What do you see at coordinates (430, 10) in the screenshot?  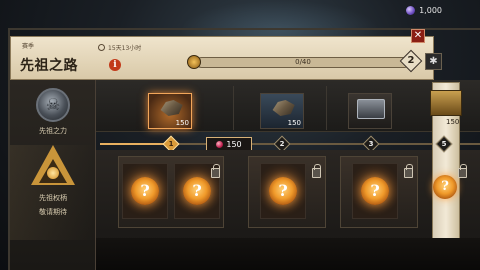 I see `currency-amount: 1,000` at bounding box center [430, 10].